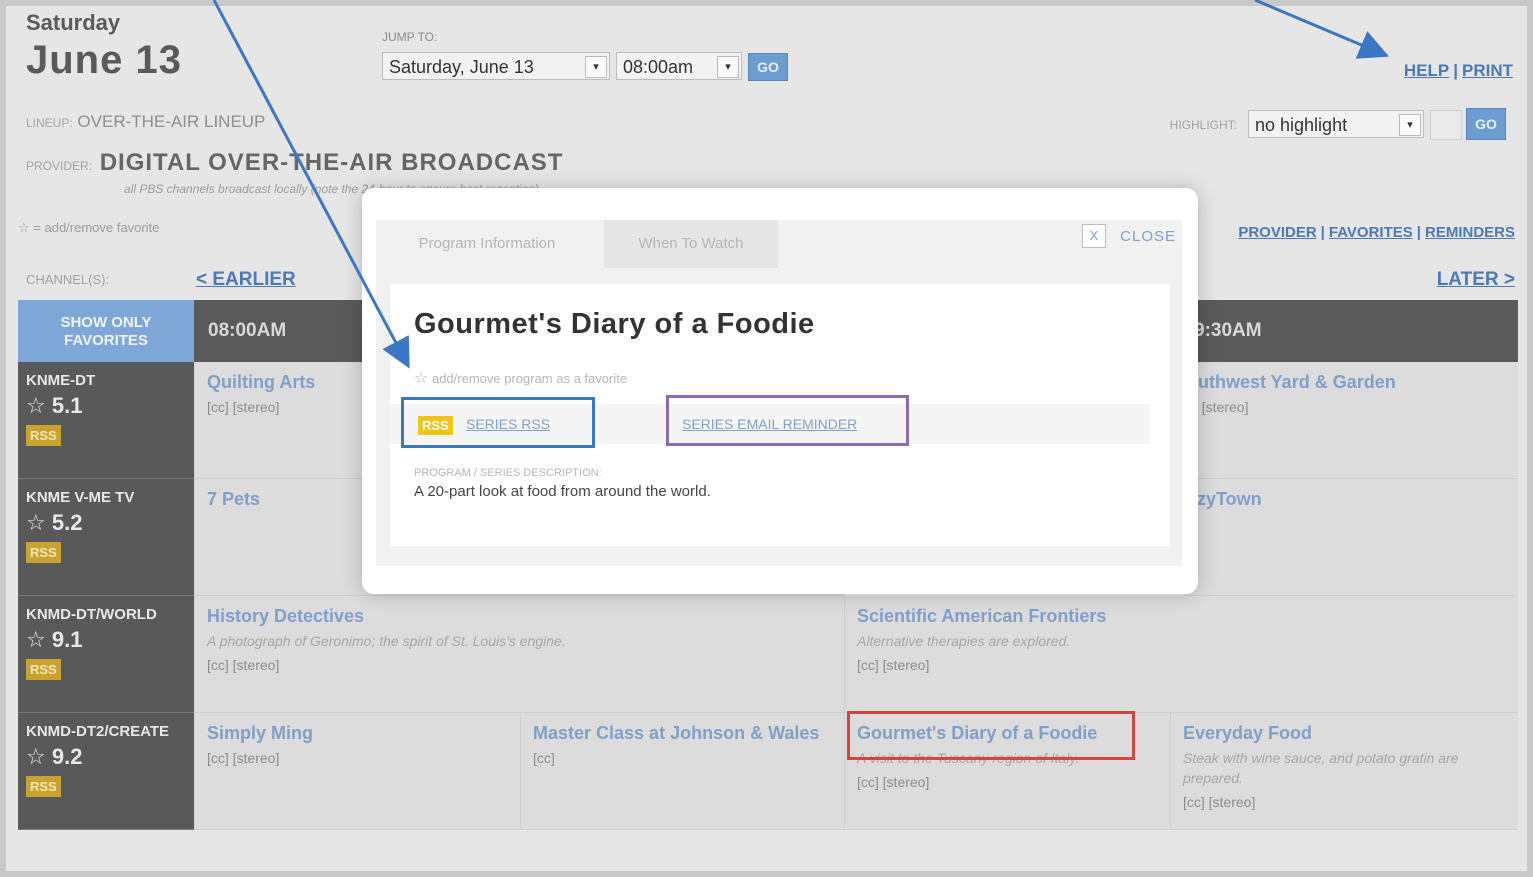  I want to click on channels-label: CHANNEL(S):, so click(68, 279).